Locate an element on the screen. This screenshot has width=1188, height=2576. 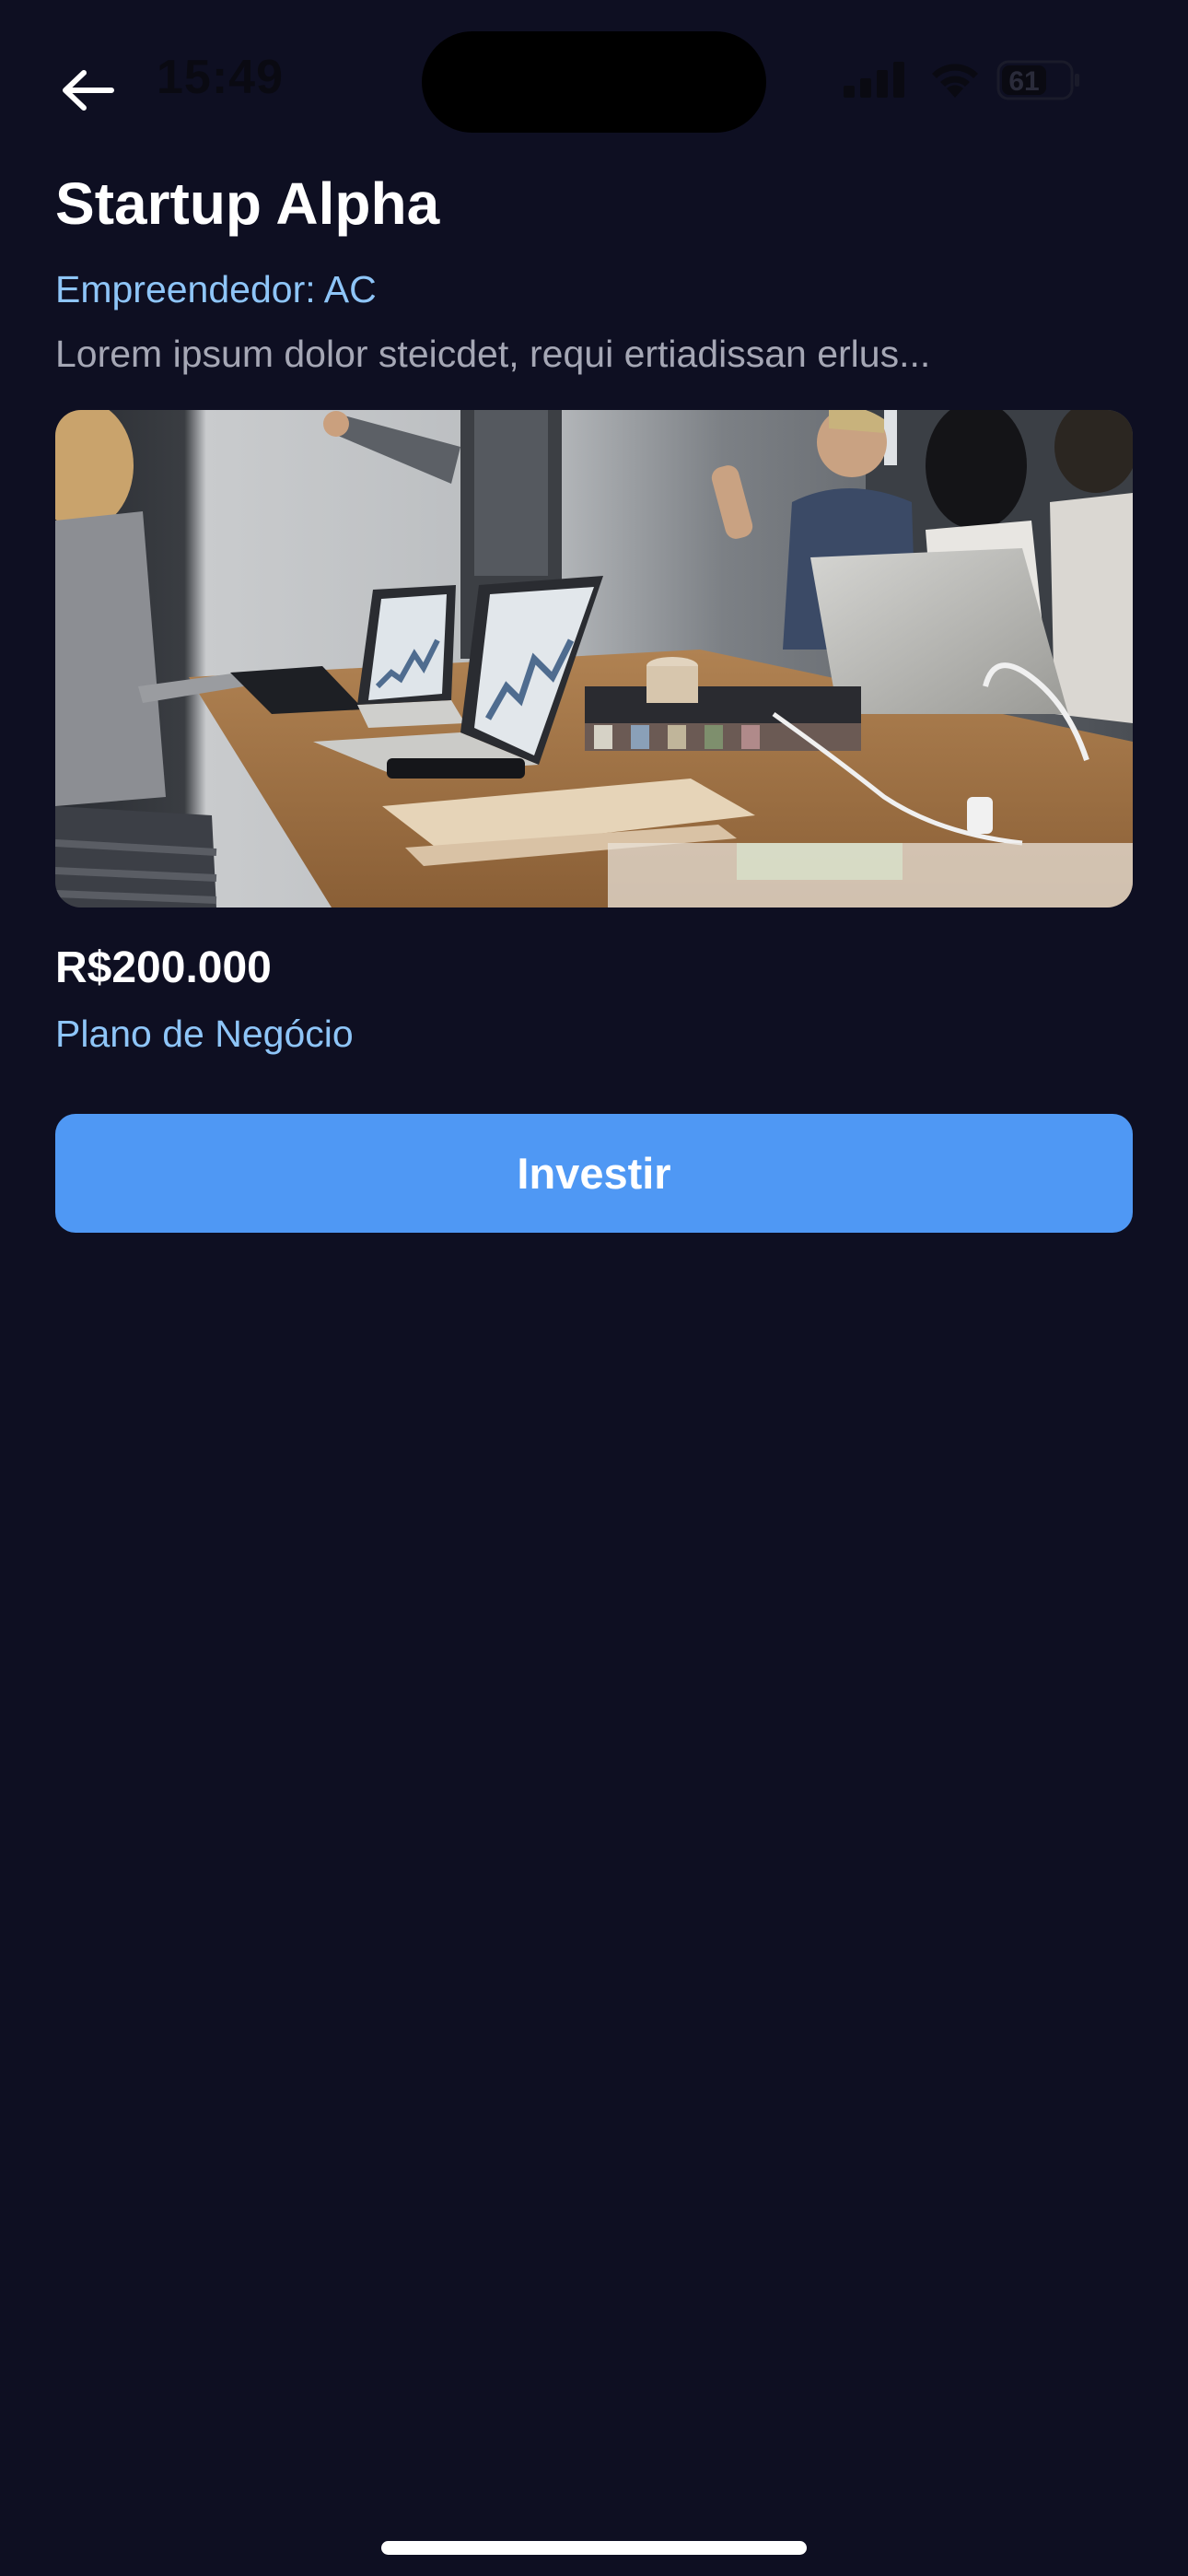
cellular-signal-icon is located at coordinates (874, 80).